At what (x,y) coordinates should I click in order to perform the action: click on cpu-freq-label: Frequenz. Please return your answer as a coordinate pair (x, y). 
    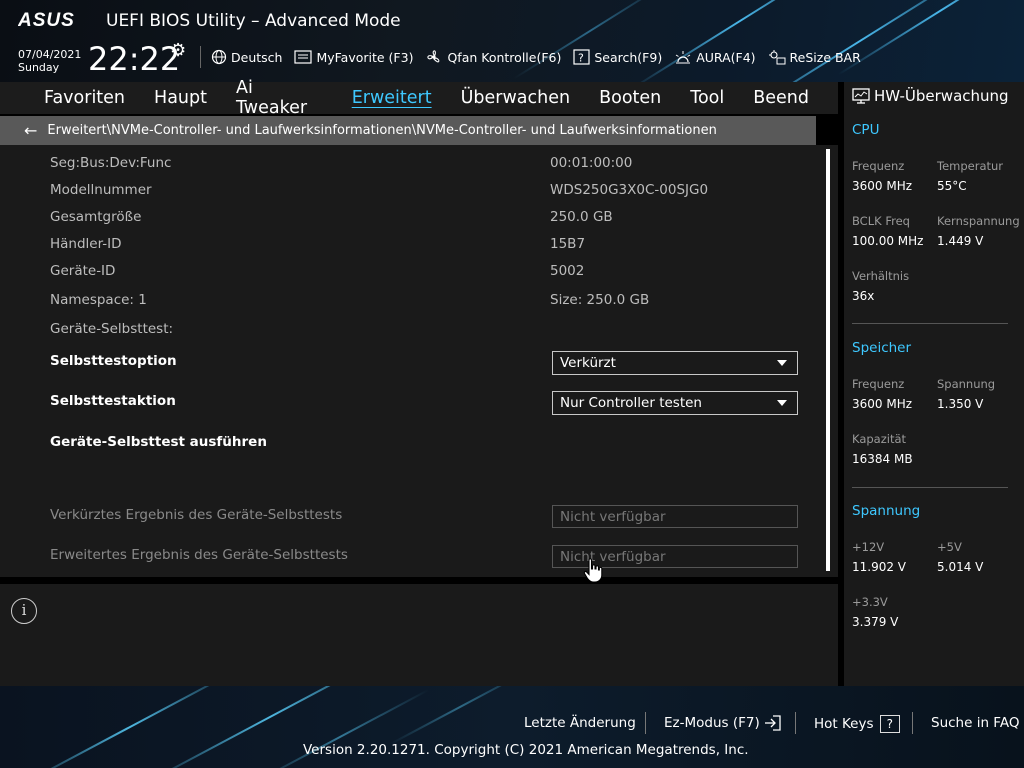
    Looking at the image, I should click on (878, 166).